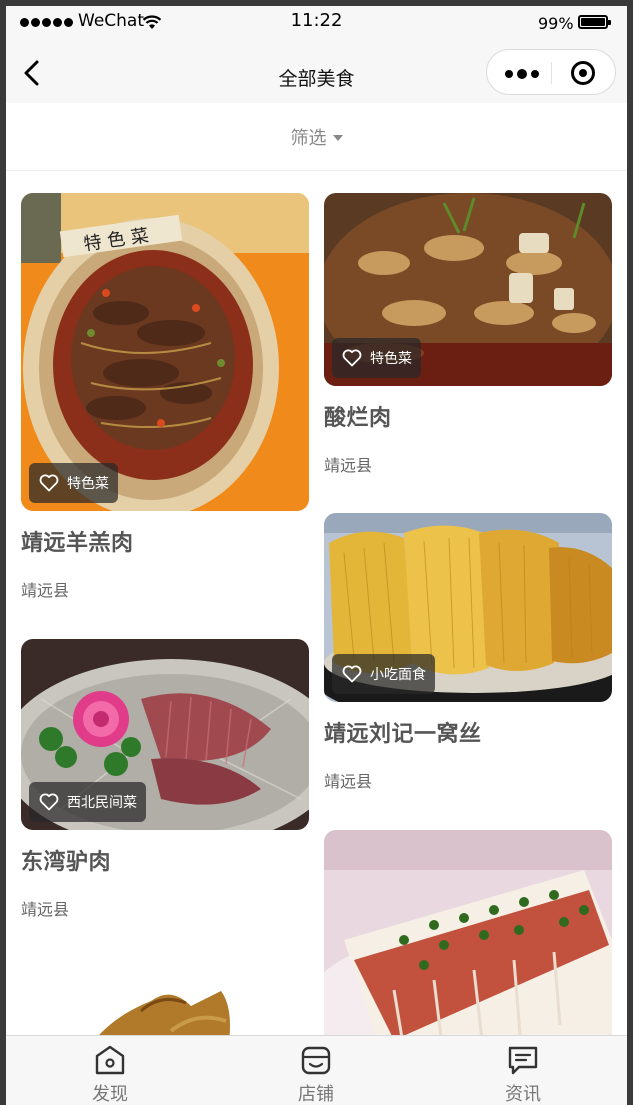  I want to click on message-outline-icon, so click(523, 1060).